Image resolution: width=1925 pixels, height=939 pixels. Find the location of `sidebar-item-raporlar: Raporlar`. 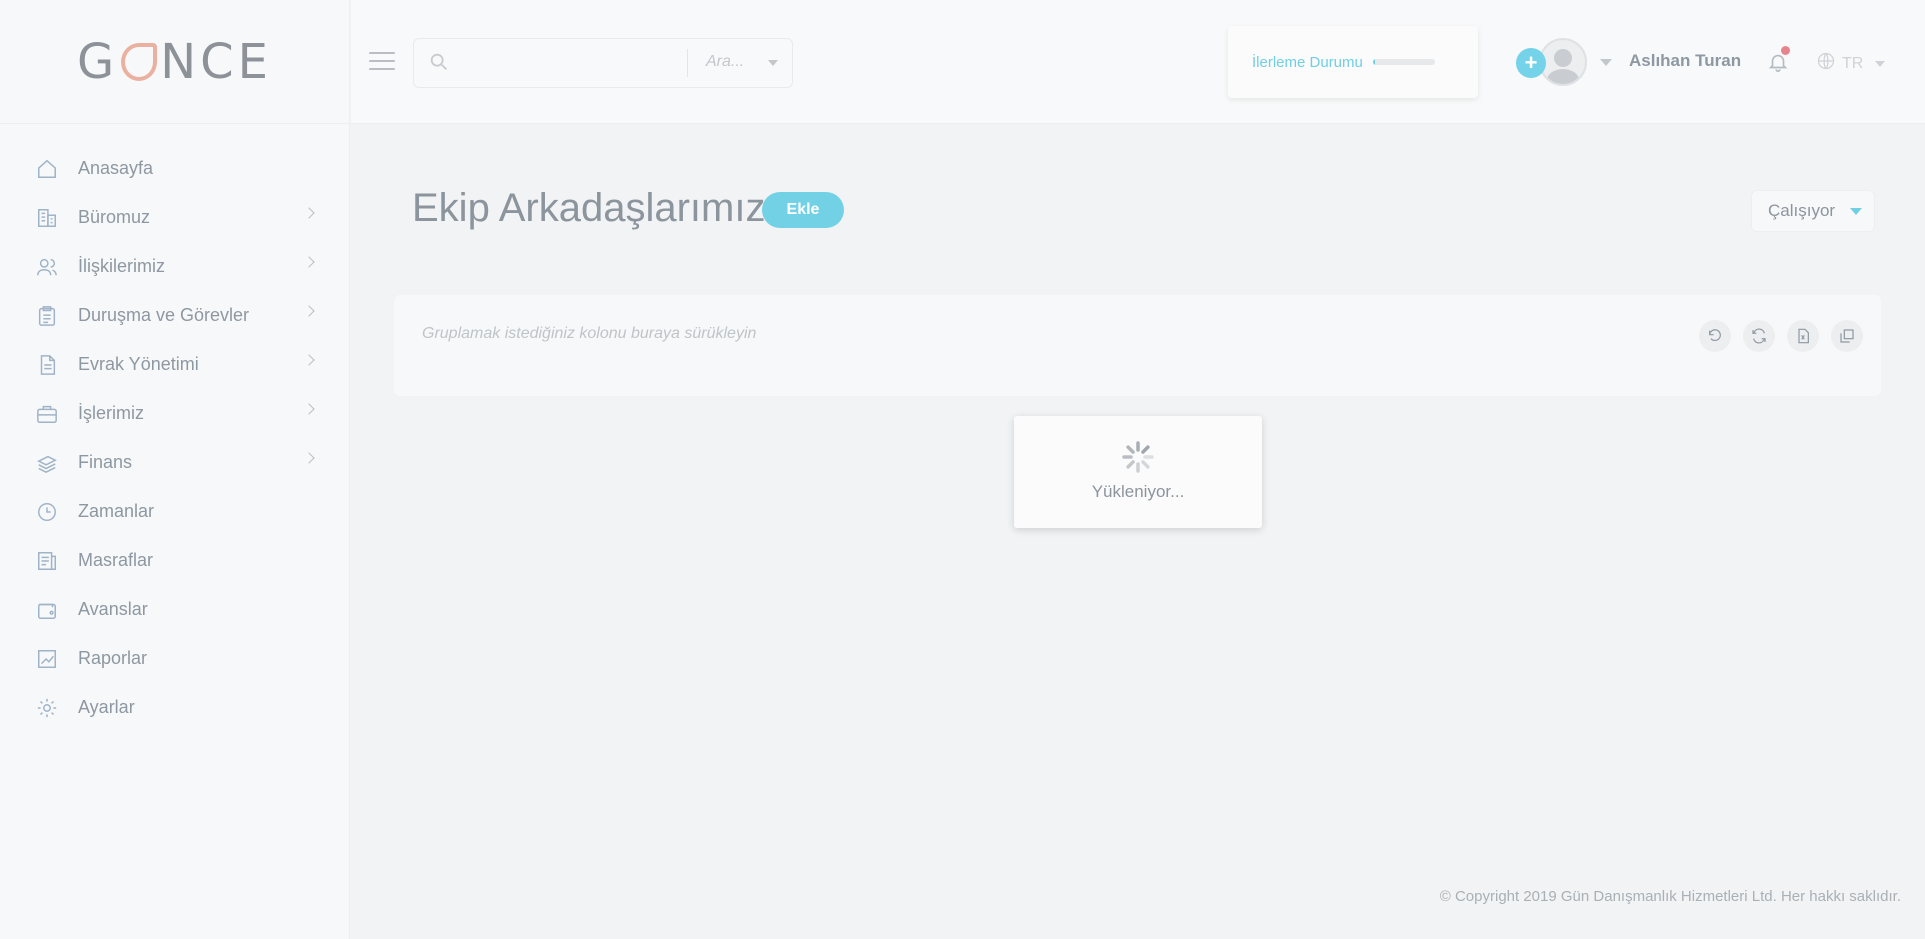

sidebar-item-raporlar: Raporlar is located at coordinates (174, 658).